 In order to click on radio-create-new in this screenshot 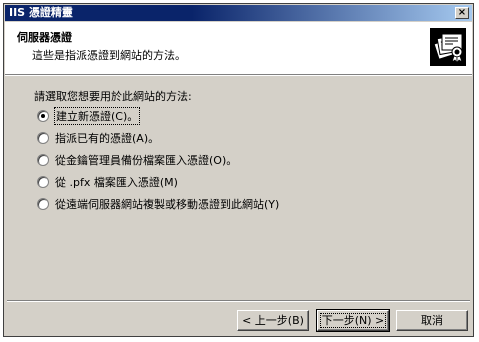, I will do `click(43, 116)`.